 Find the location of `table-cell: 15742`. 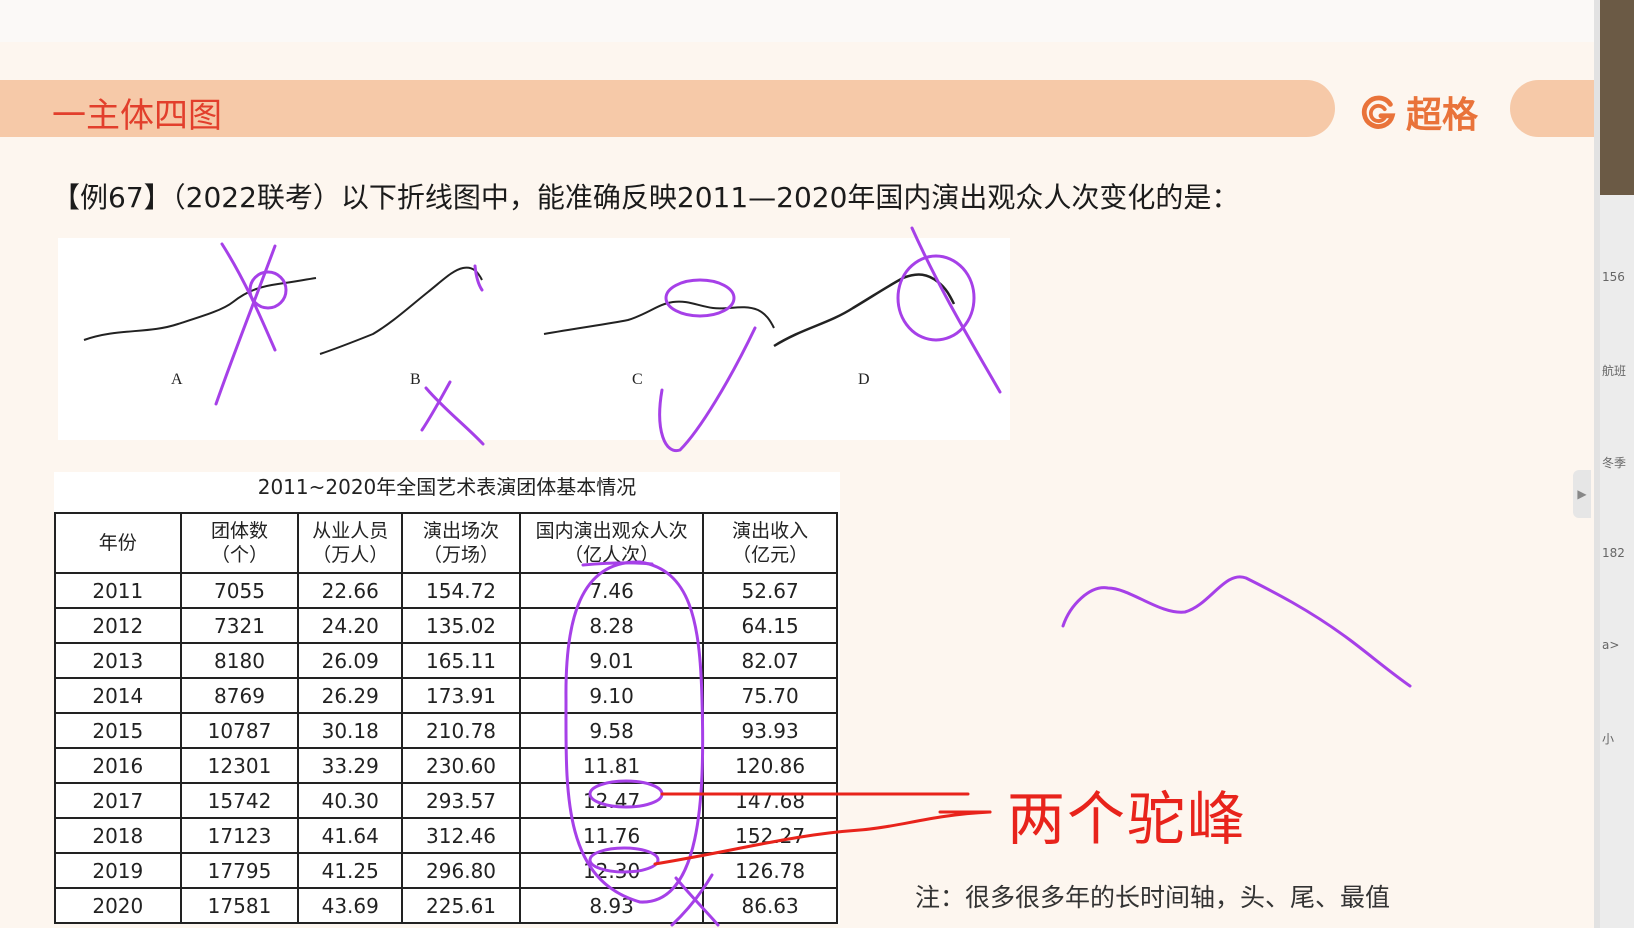

table-cell: 15742 is located at coordinates (239, 800).